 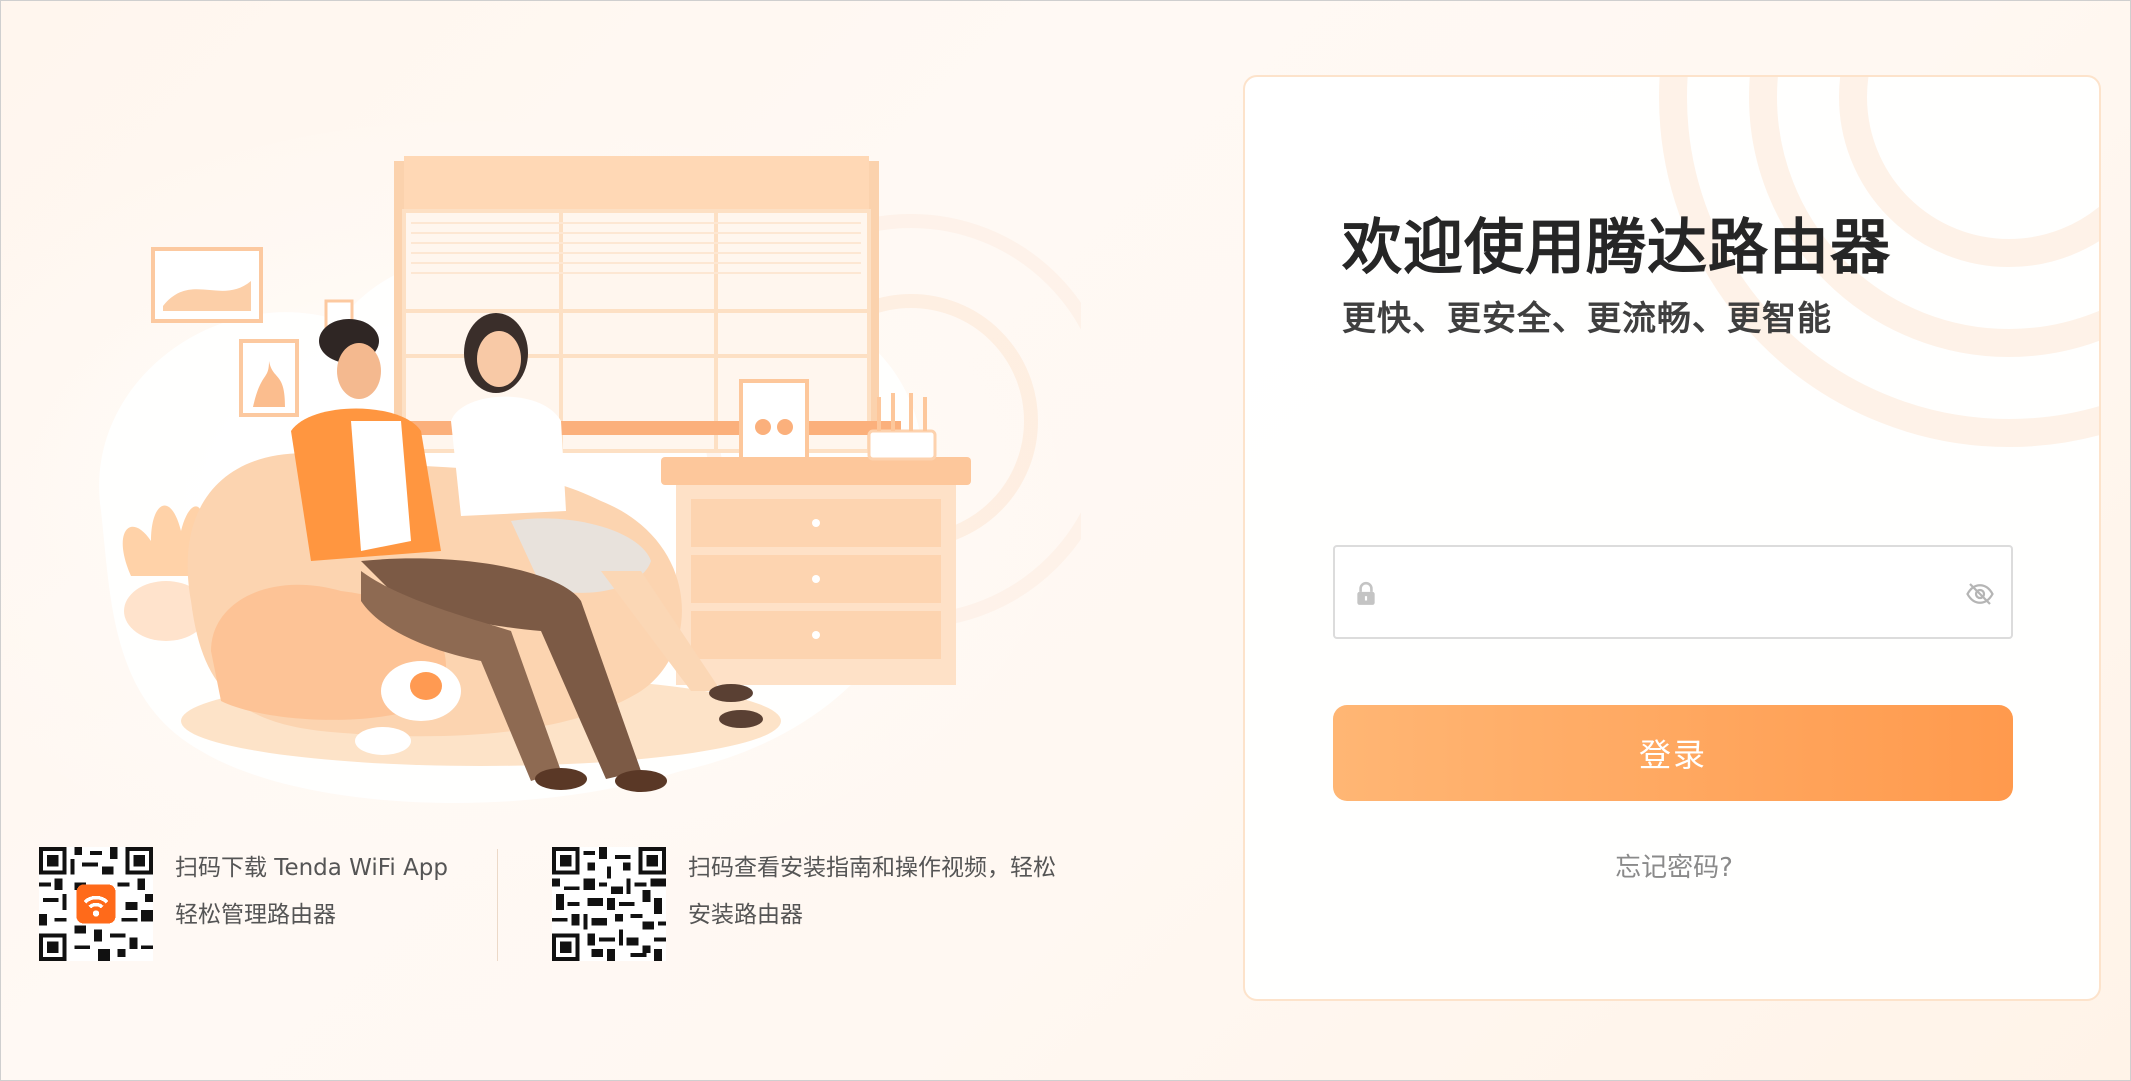 I want to click on welcome-title: 欢迎使用腾达路由器, so click(x=1616, y=248).